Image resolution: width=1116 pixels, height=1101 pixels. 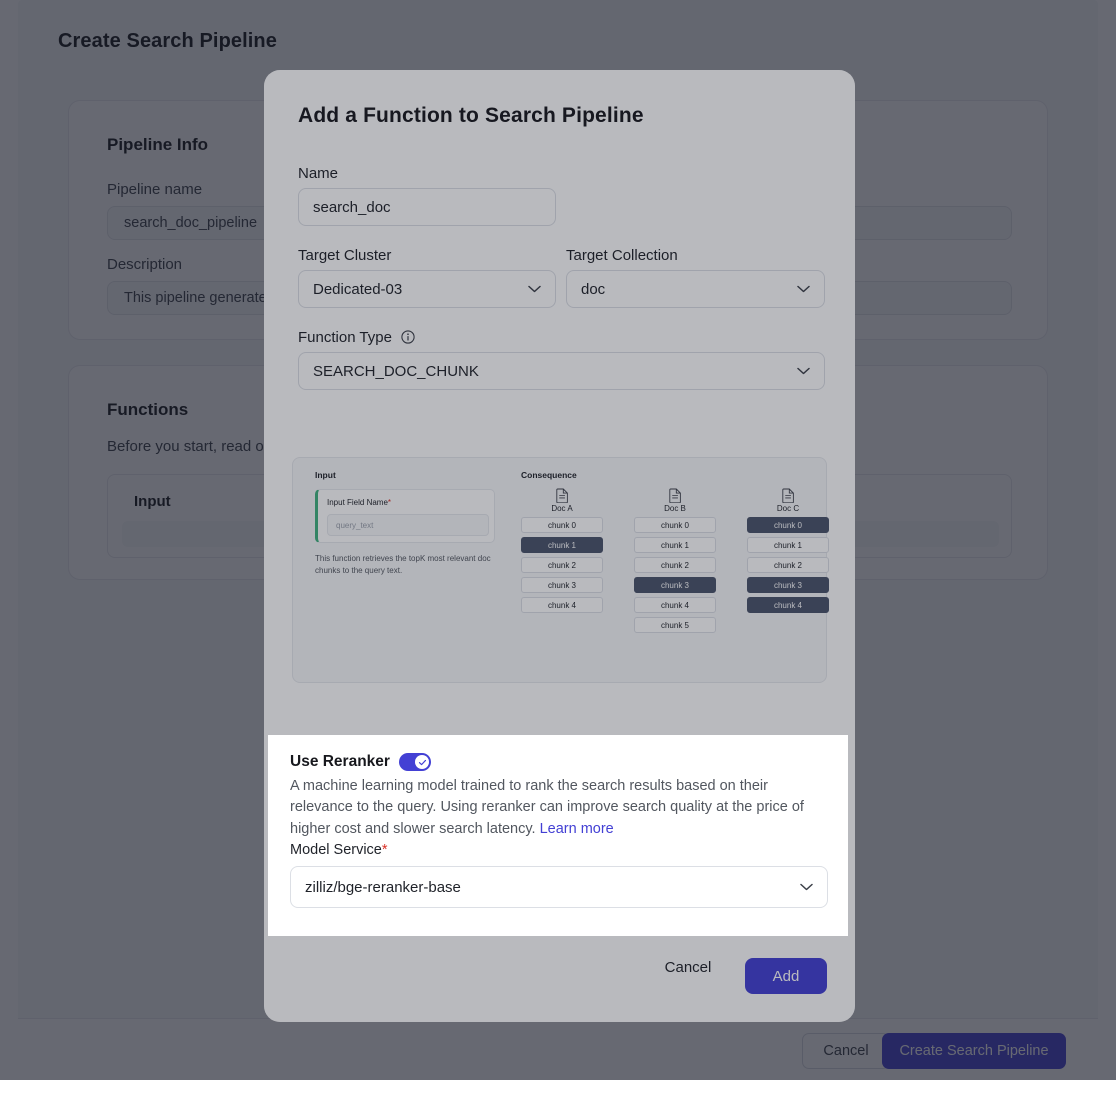 I want to click on illustration-input-field-label-text: Input Field Name, so click(x=357, y=502).